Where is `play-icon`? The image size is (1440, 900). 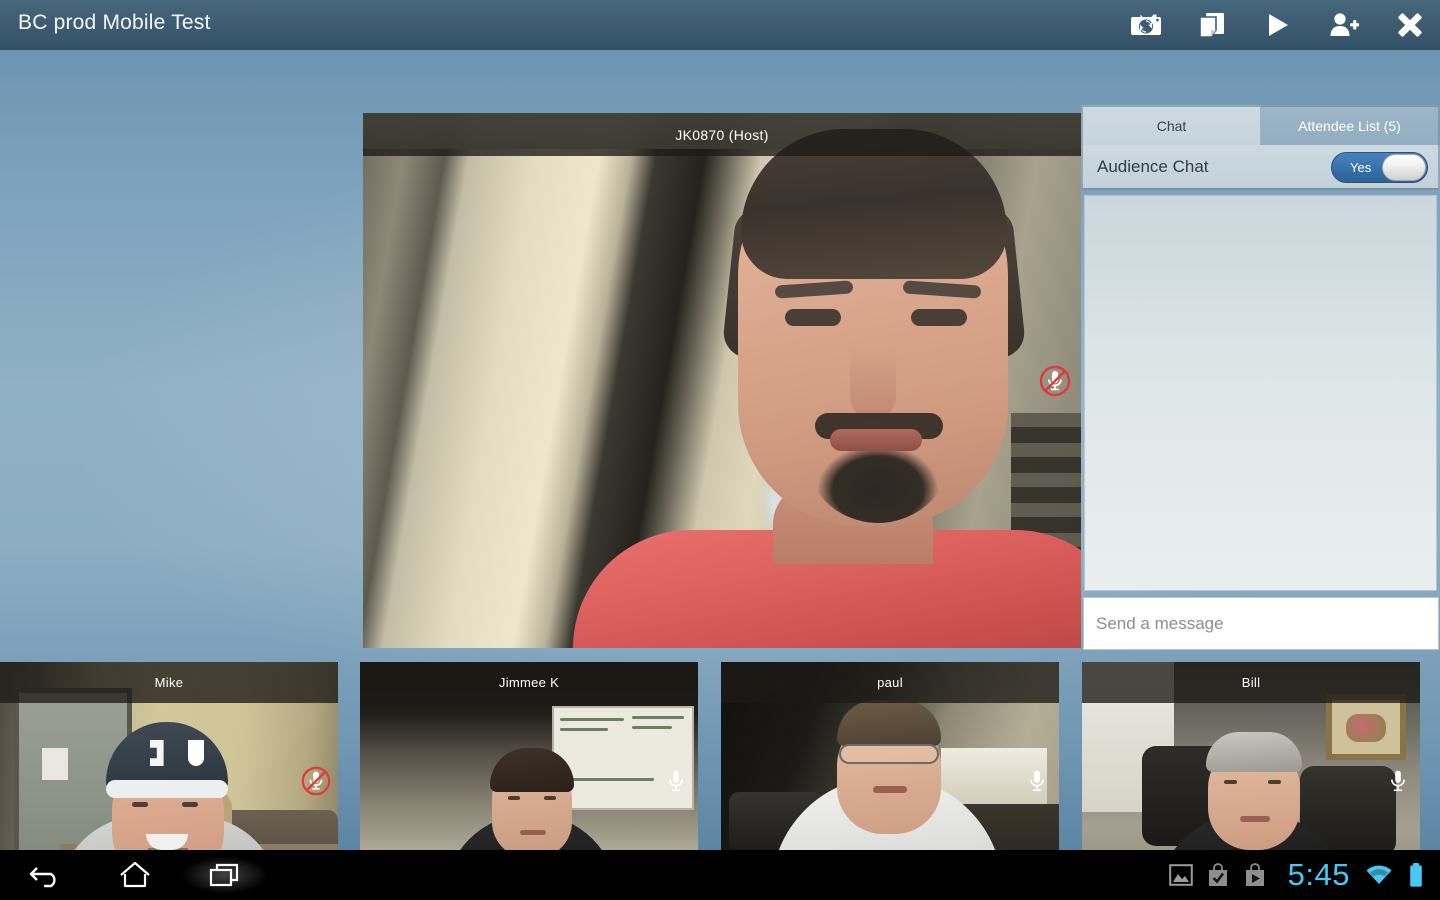
play-icon is located at coordinates (1278, 25).